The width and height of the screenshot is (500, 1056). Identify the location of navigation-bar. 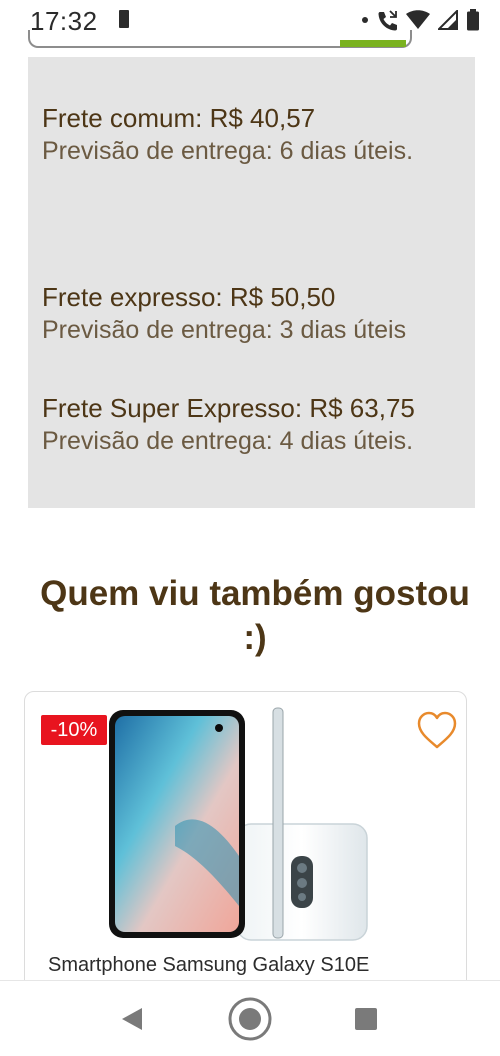
(250, 1018).